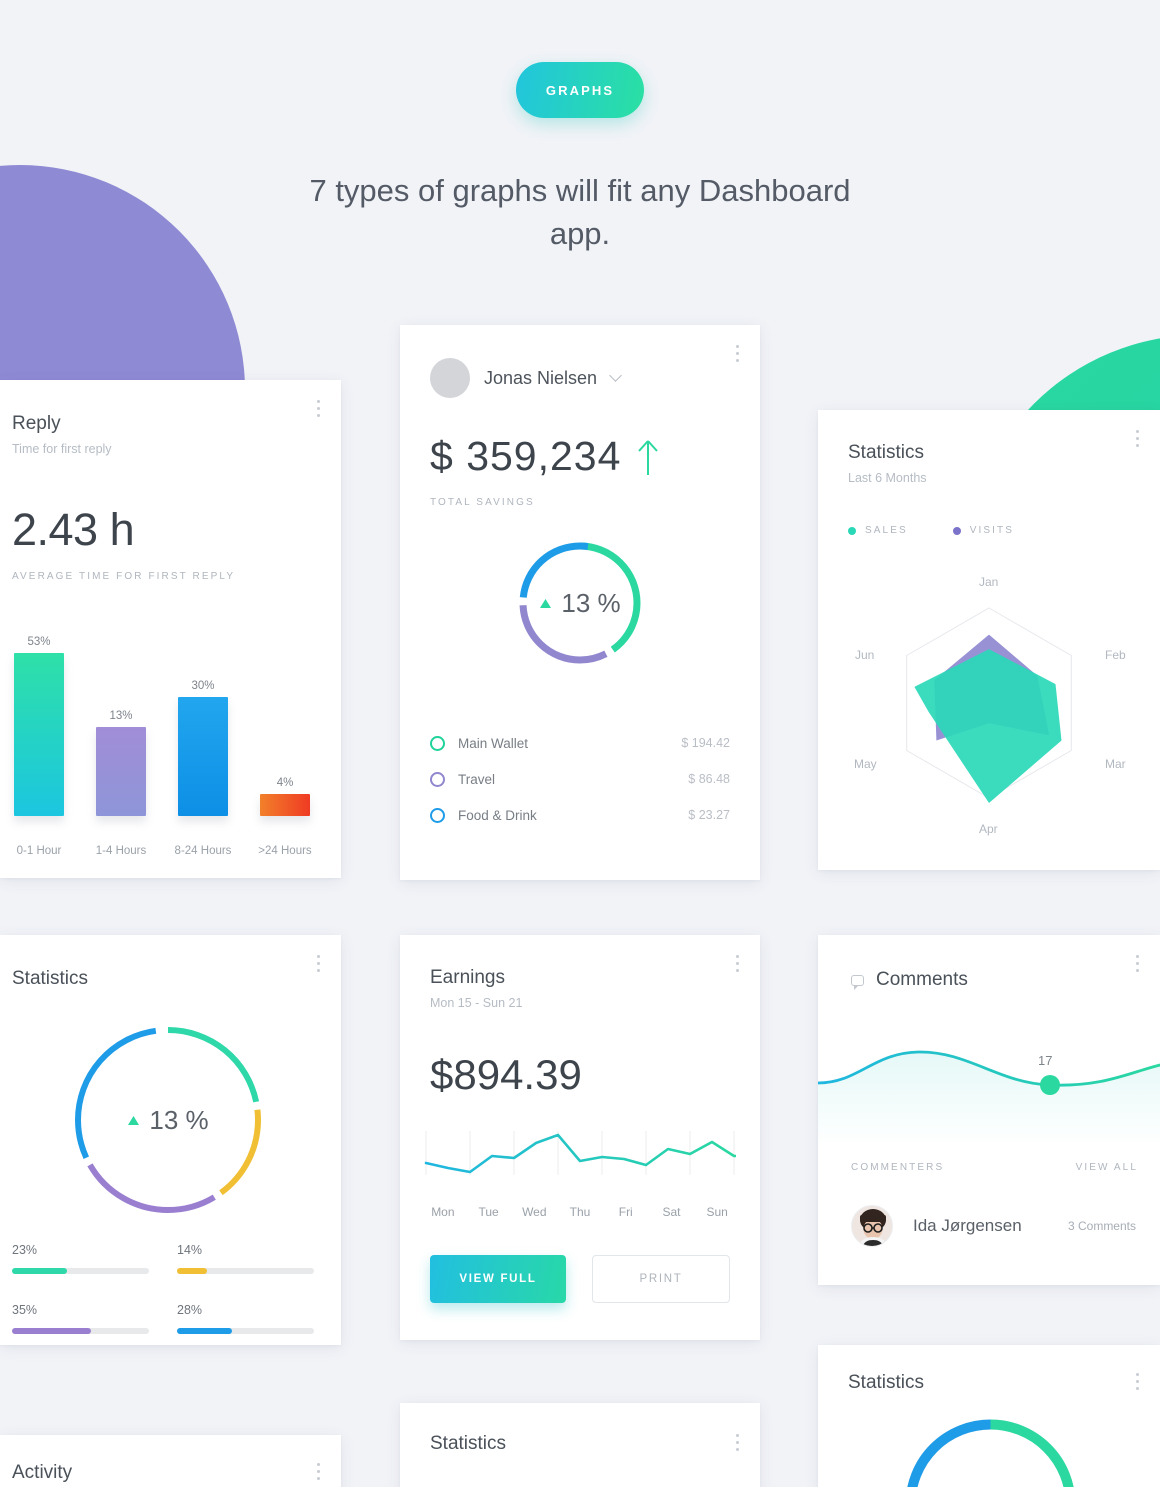  Describe the element at coordinates (319, 965) in the screenshot. I see `stats-donut-card-menu-icon` at that location.